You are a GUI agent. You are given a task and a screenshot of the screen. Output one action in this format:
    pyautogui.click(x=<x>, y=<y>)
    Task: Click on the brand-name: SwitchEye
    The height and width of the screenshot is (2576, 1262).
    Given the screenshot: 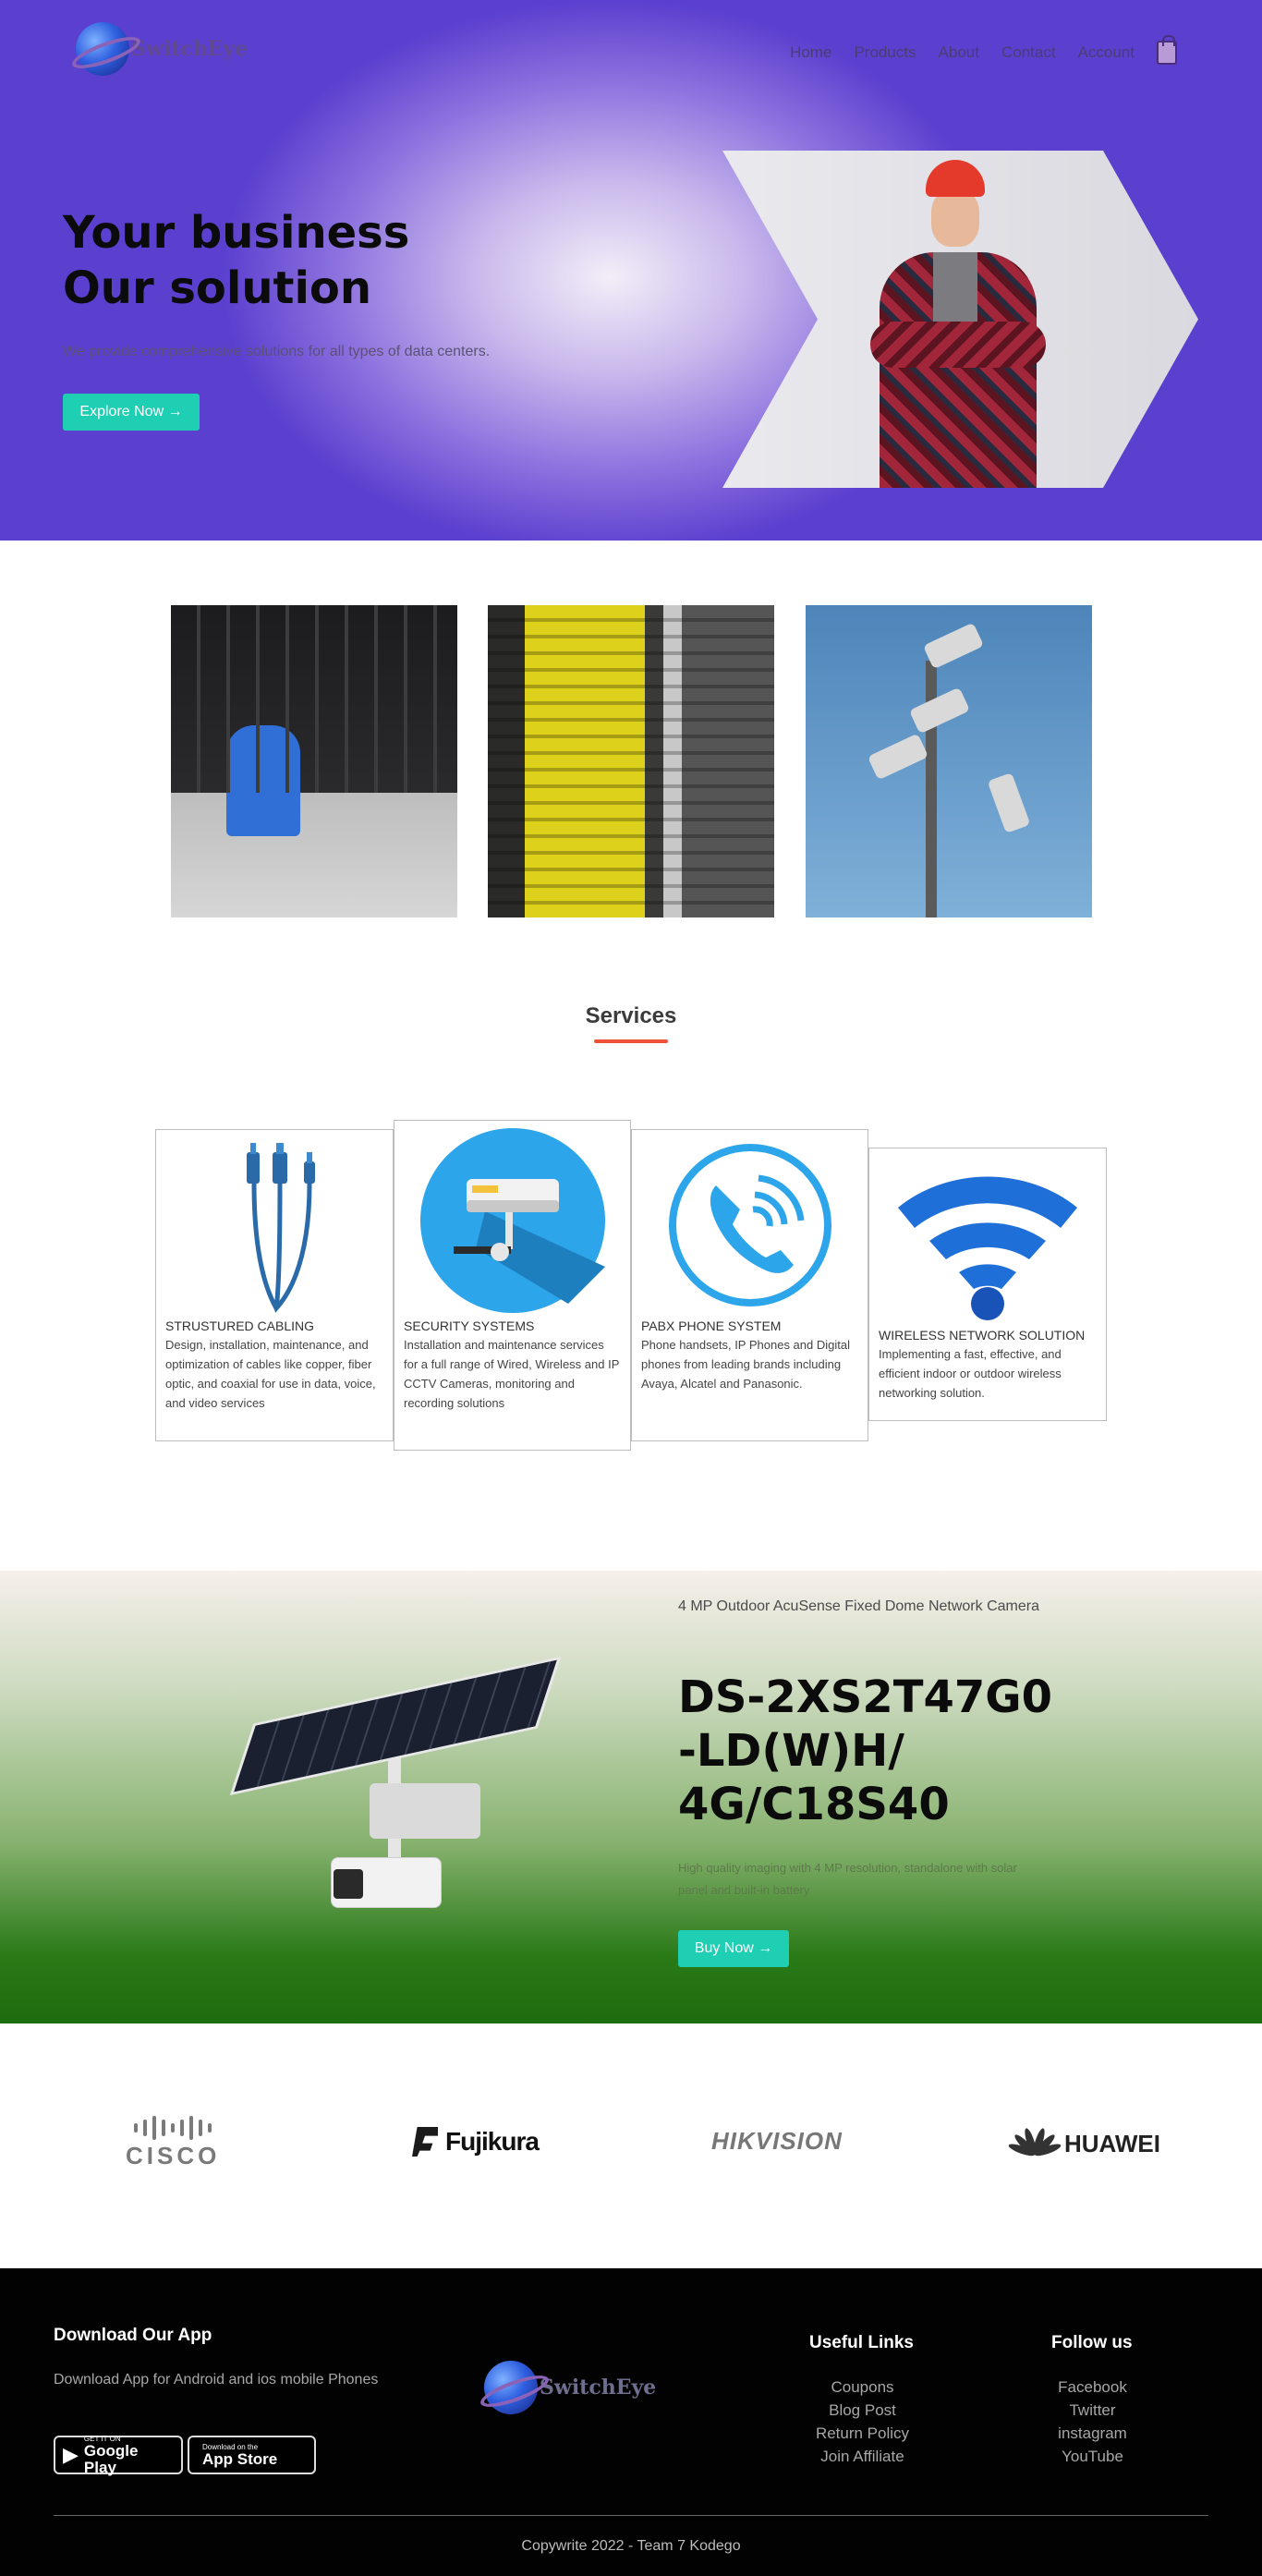 What is the action you would take?
    pyautogui.click(x=190, y=49)
    